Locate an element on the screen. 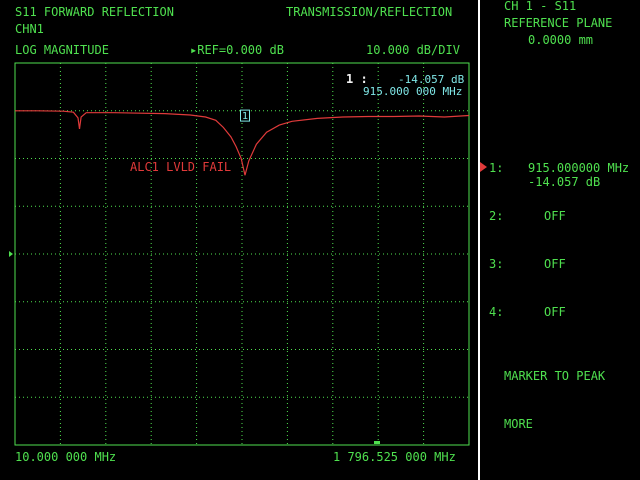  reference-value: 0.000 dB is located at coordinates (255, 50).